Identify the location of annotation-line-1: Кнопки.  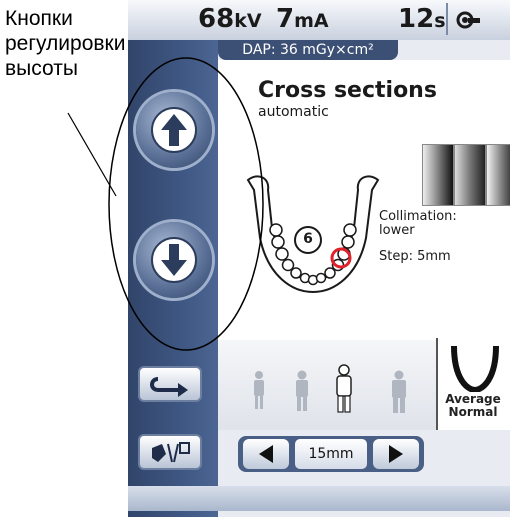
(39, 18).